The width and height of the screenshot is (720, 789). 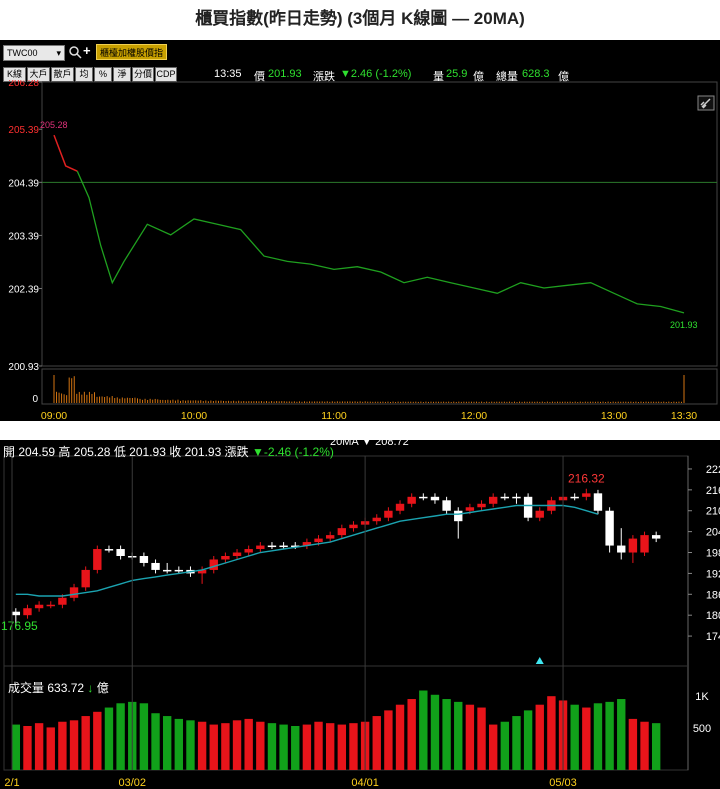 I want to click on x-tick-label: 11:00, so click(x=334, y=415).